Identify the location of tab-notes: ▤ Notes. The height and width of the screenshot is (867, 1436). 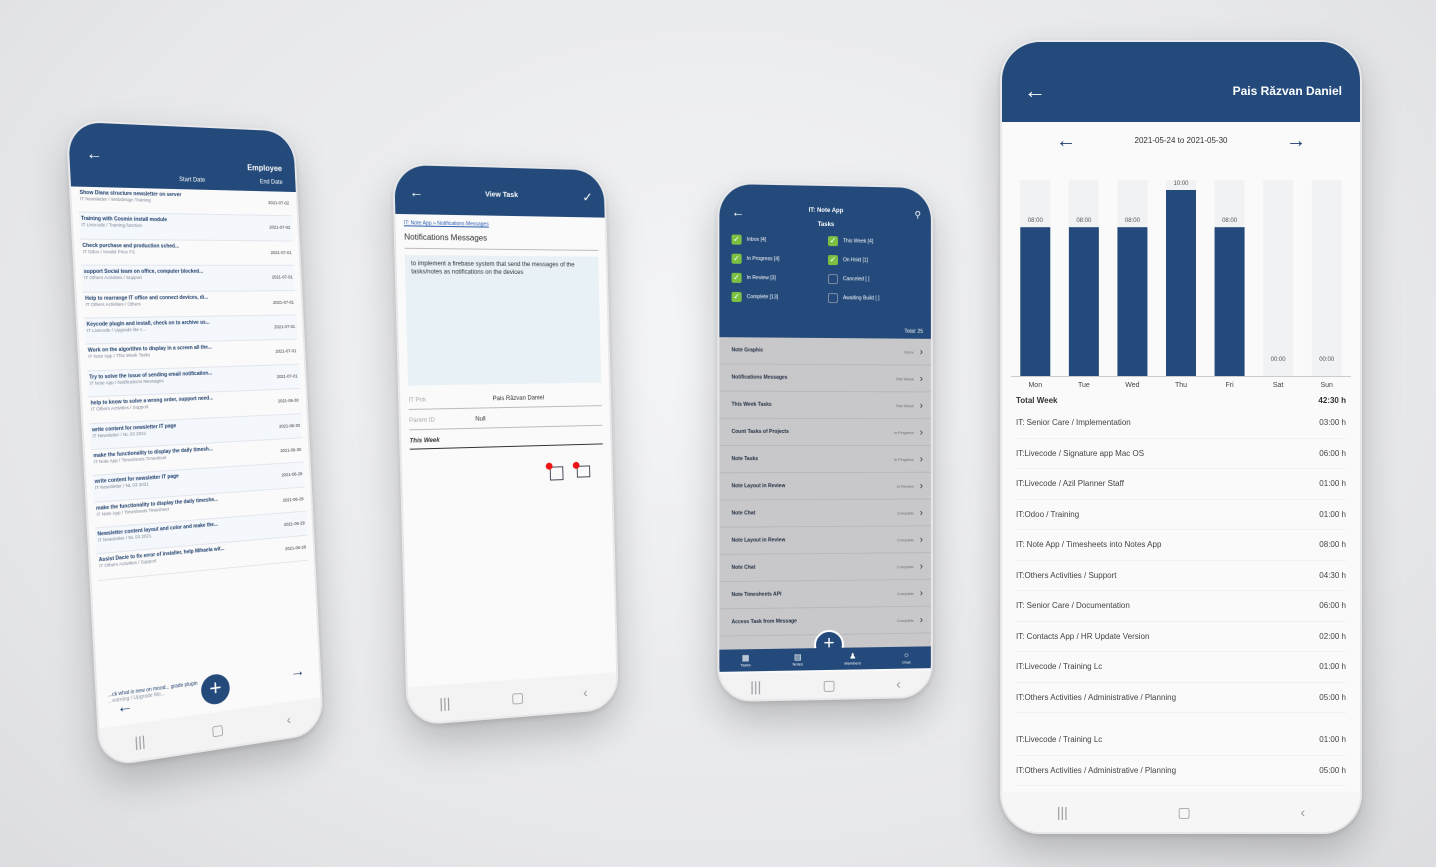
(798, 659).